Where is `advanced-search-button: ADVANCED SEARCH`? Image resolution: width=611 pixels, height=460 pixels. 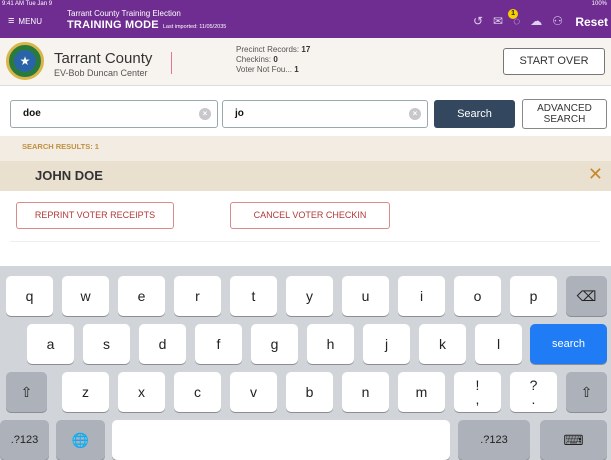 advanced-search-button: ADVANCED SEARCH is located at coordinates (564, 114).